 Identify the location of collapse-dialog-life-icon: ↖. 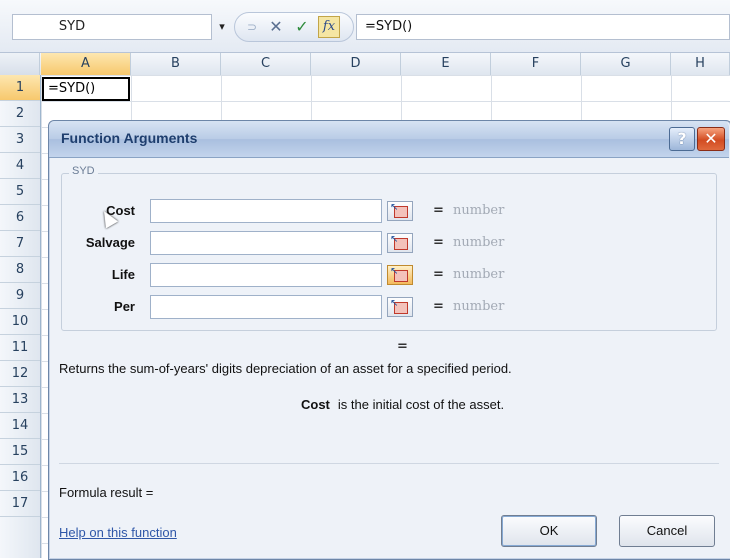
(400, 275).